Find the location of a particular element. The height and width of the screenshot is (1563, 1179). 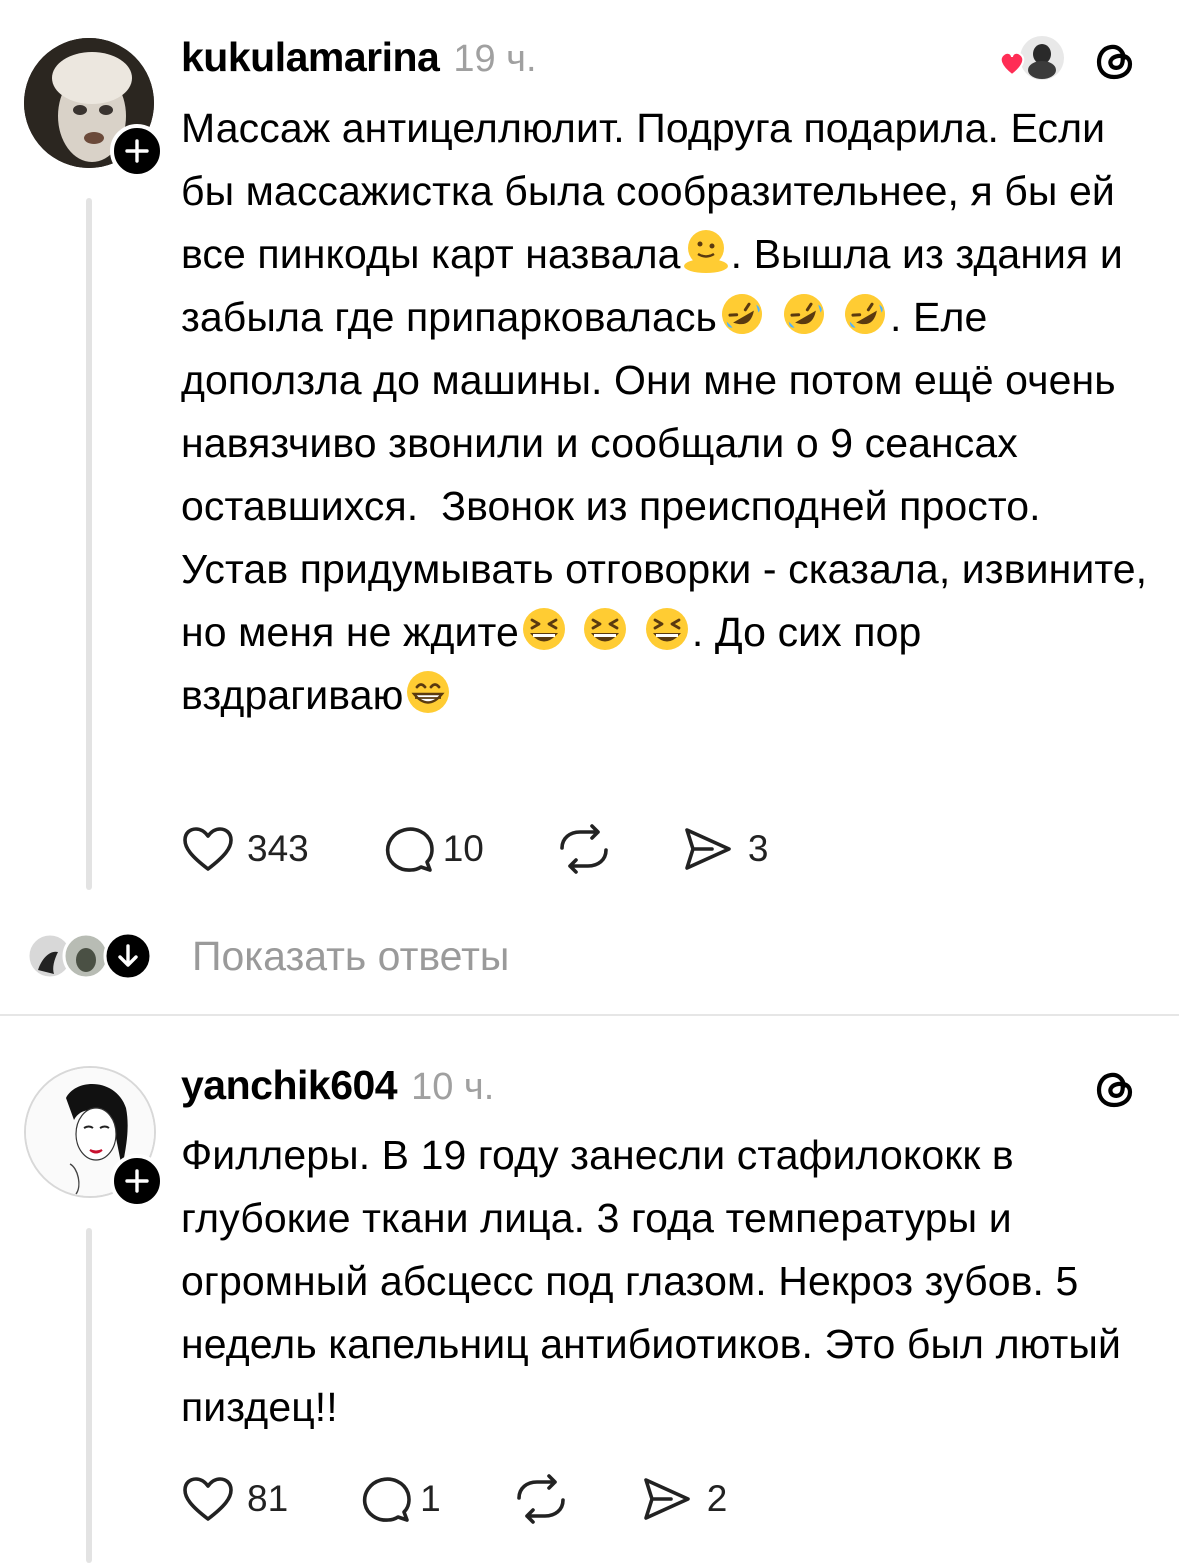

arrow-down-icon is located at coordinates (128, 955).